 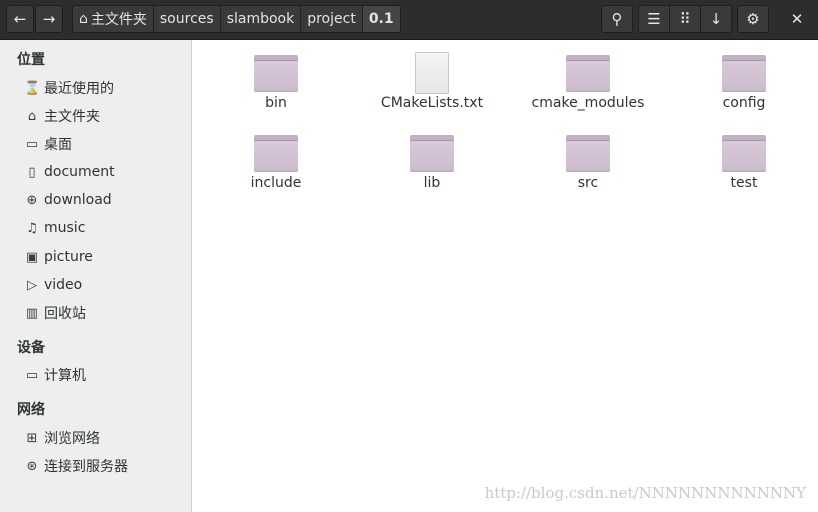 I want to click on file-name: lib, so click(x=432, y=183).